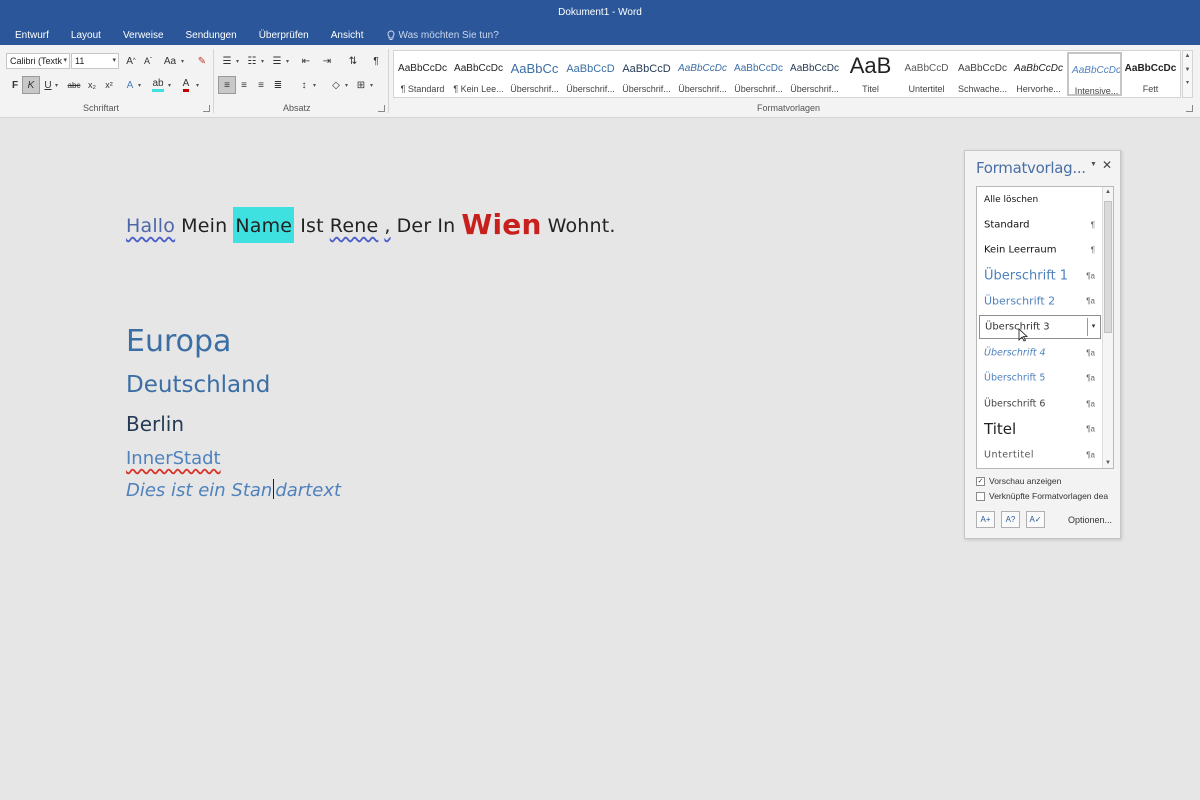  I want to click on show-preview-label: Vorschau anzeigen, so click(1025, 481).